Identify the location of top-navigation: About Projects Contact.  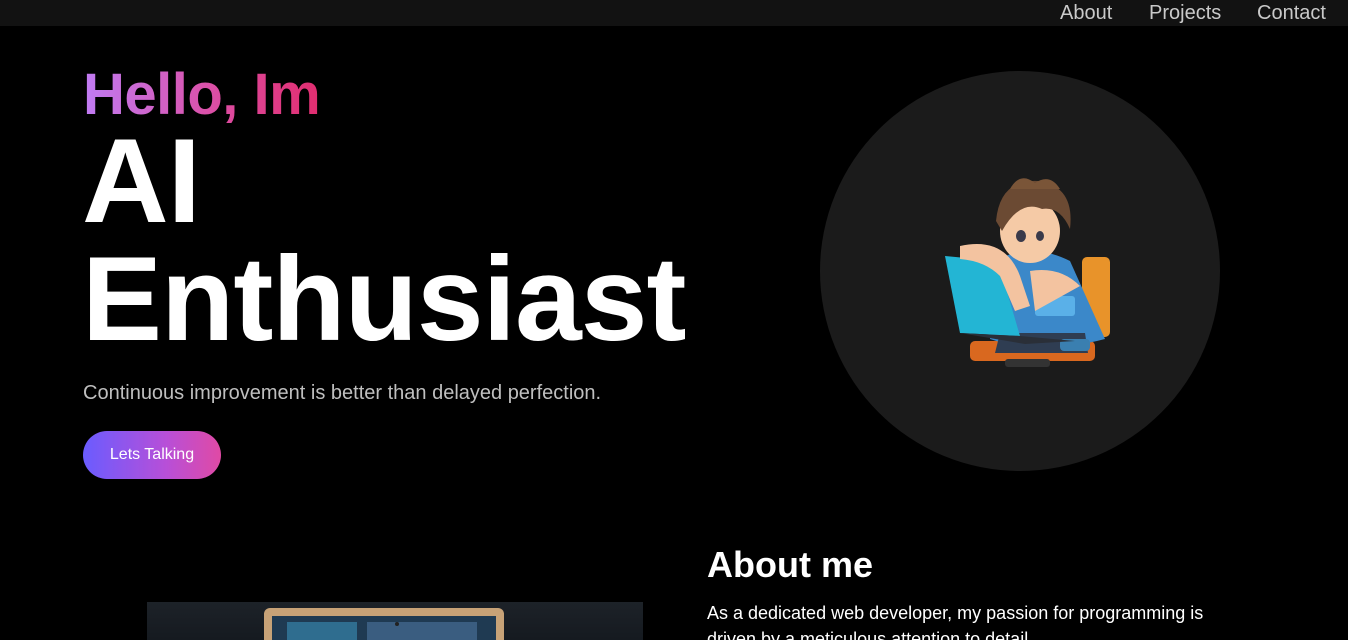
(674, 13).